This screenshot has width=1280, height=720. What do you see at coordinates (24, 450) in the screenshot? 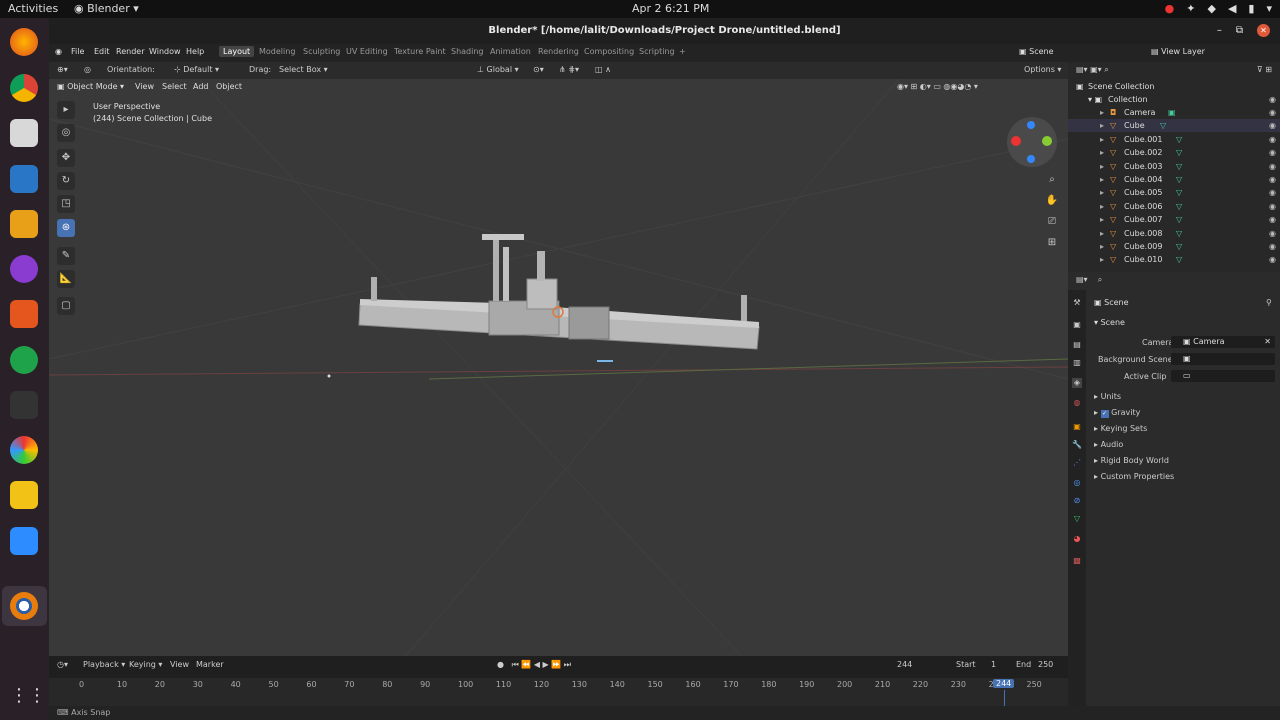
I see `pinwheel-icon` at bounding box center [24, 450].